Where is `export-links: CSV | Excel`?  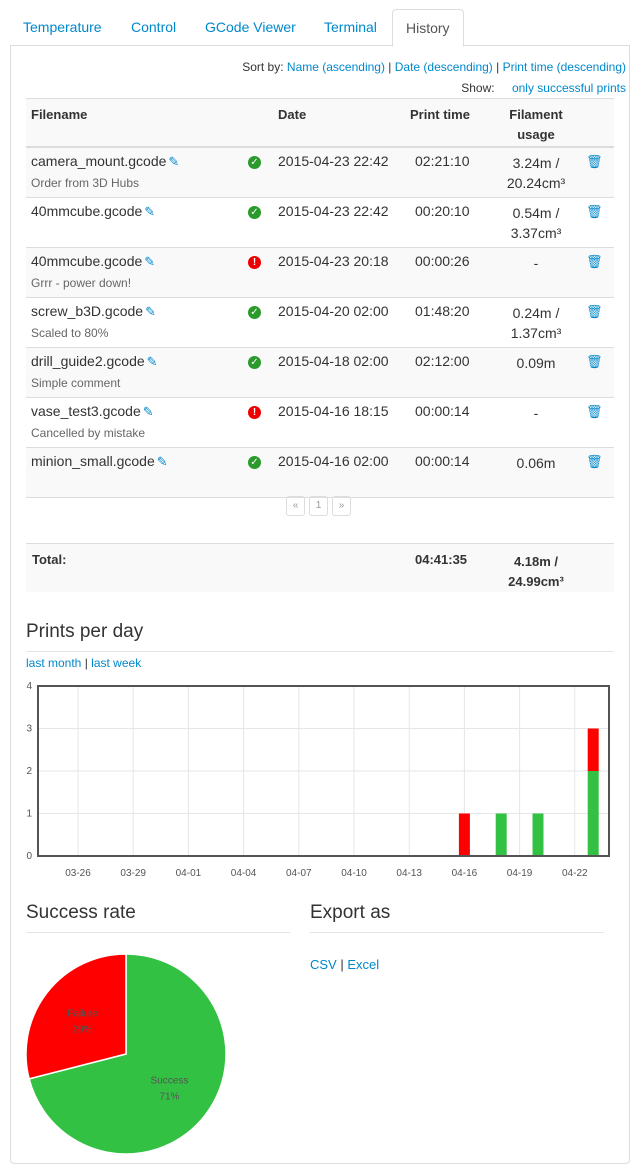
export-links: CSV | Excel is located at coordinates (344, 964).